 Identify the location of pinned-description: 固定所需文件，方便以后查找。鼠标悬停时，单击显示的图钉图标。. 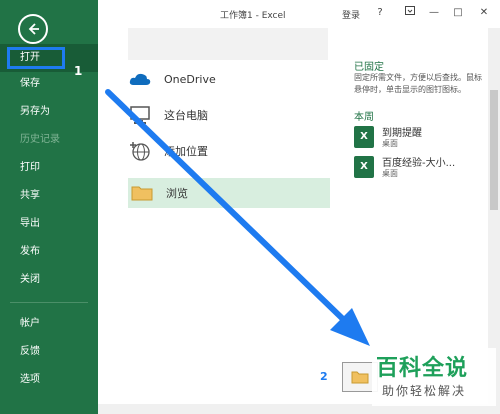
(418, 83).